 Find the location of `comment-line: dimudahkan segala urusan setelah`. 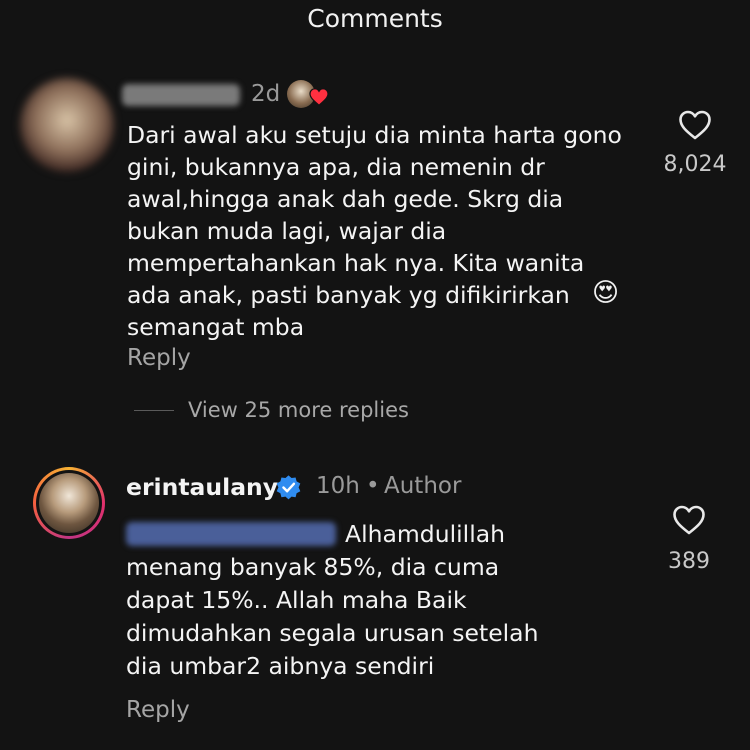

comment-line: dimudahkan segala urusan setelah is located at coordinates (332, 633).